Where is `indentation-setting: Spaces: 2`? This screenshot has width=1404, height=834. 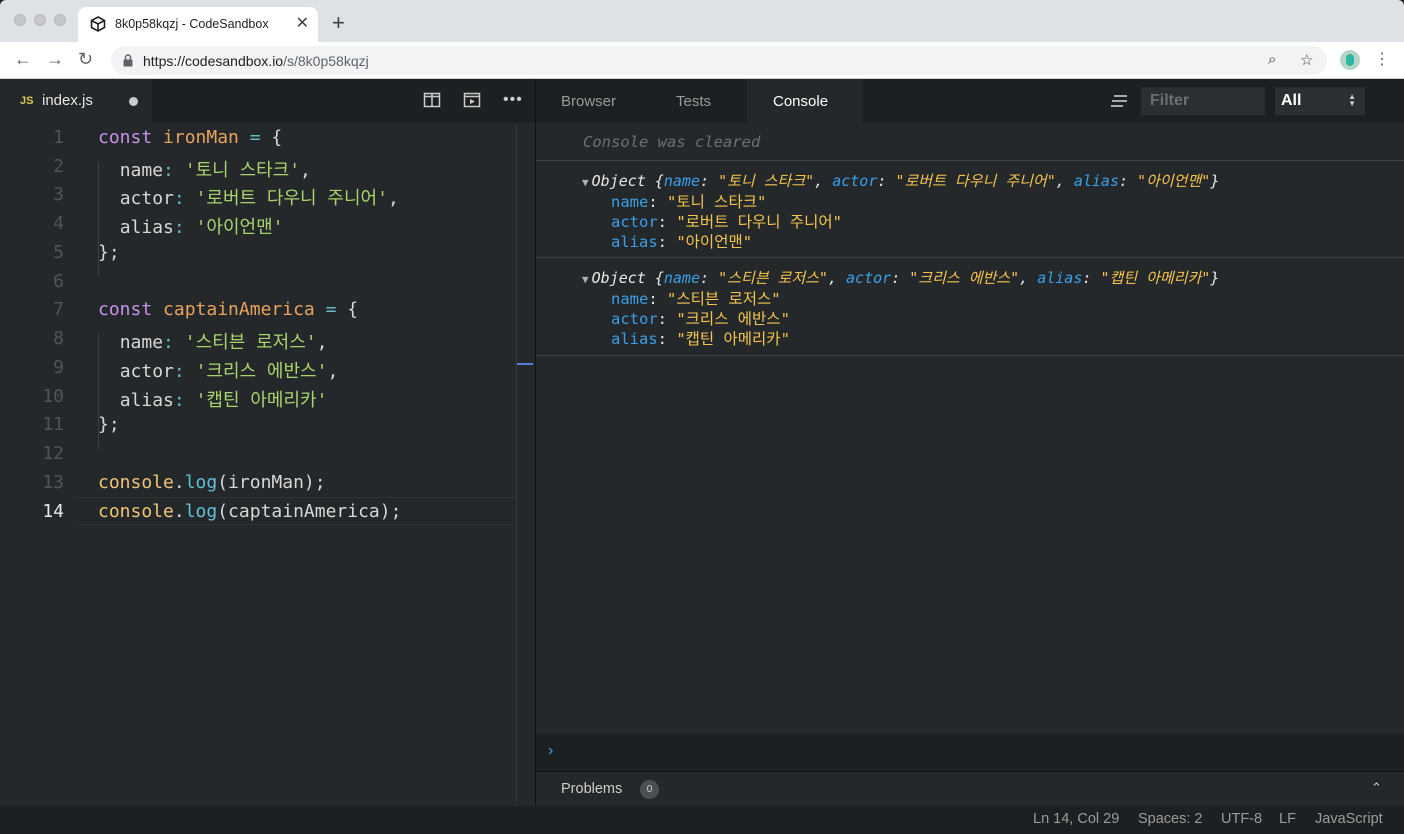 indentation-setting: Spaces: 2 is located at coordinates (1170, 819).